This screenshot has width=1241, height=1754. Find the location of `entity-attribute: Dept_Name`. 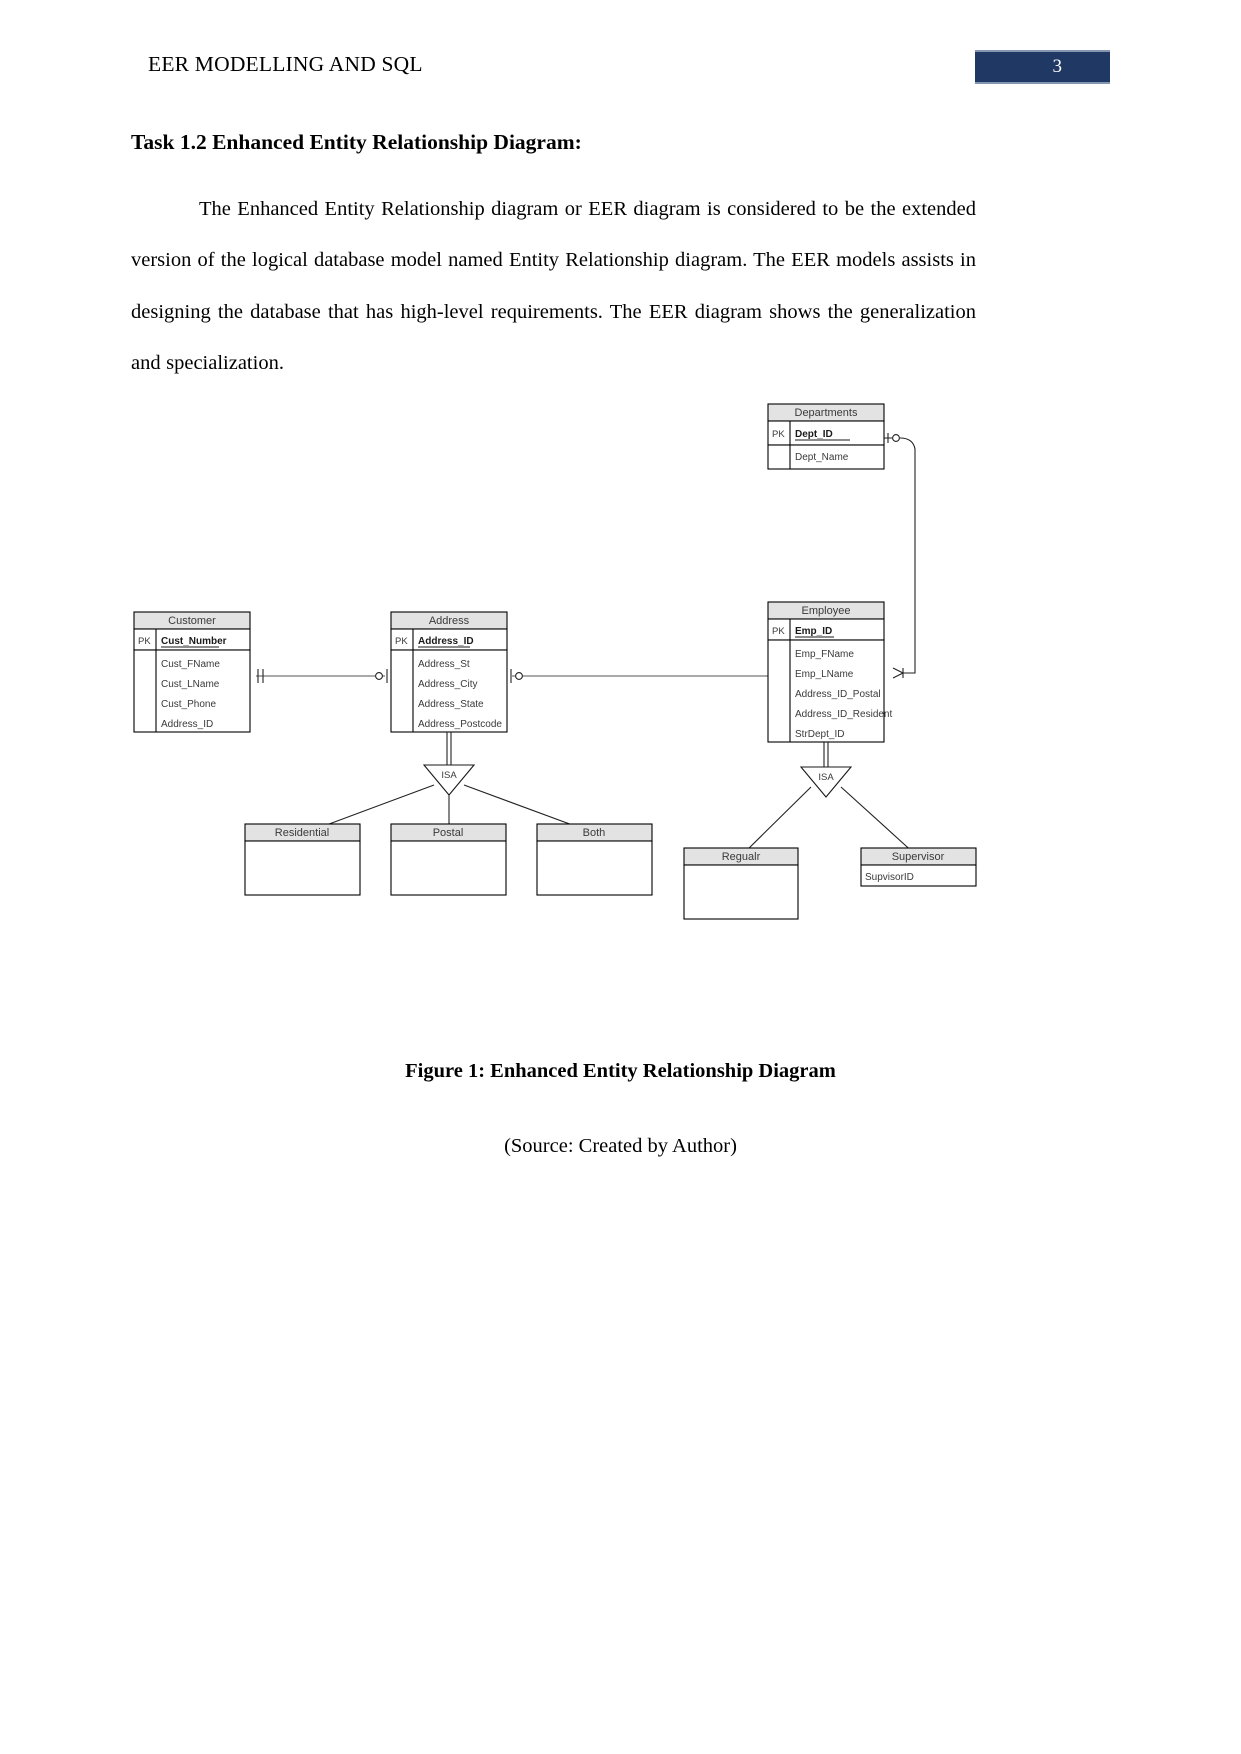

entity-attribute: Dept_Name is located at coordinates (822, 457).